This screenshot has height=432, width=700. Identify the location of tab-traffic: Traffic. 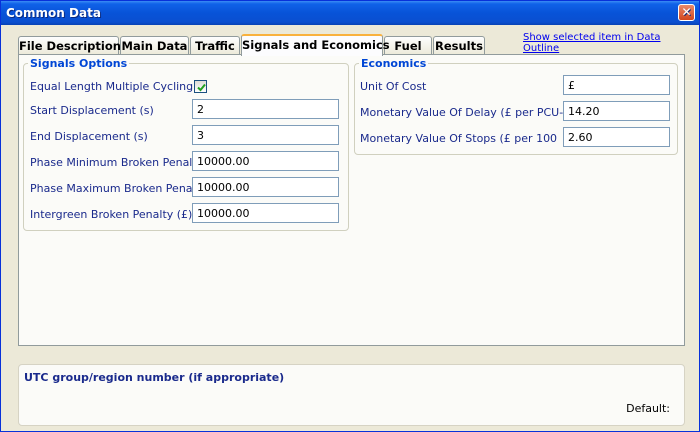
(215, 45).